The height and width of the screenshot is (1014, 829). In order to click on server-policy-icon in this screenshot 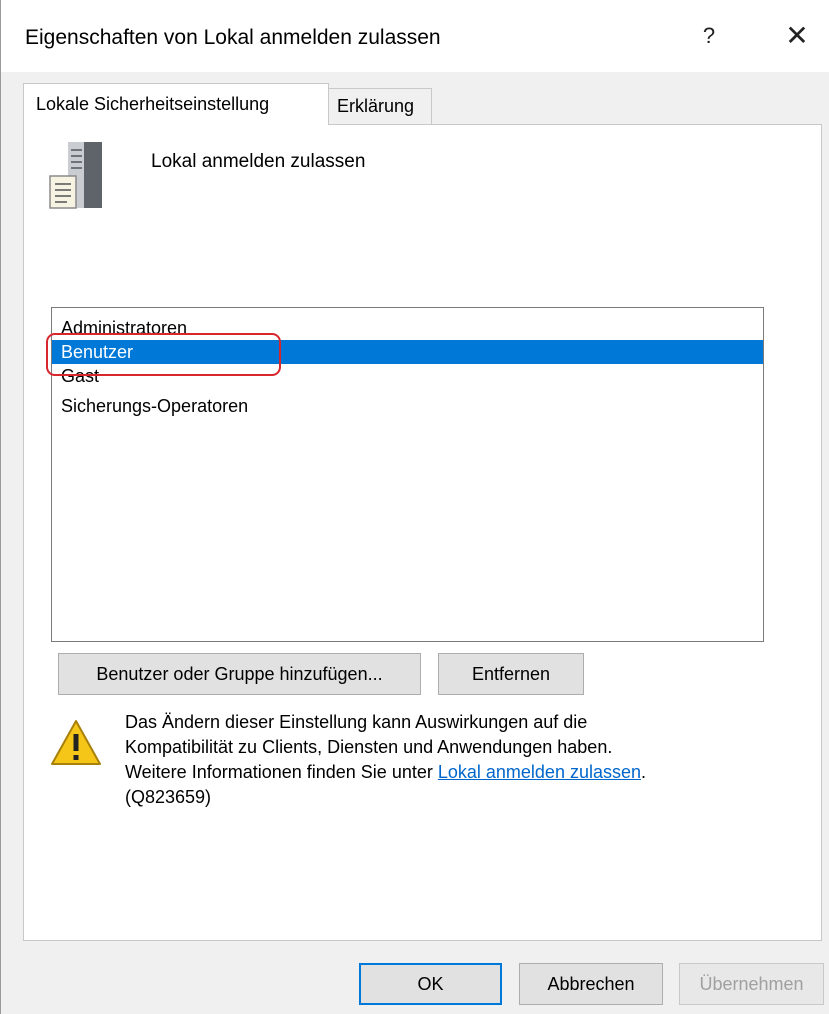, I will do `click(75, 175)`.